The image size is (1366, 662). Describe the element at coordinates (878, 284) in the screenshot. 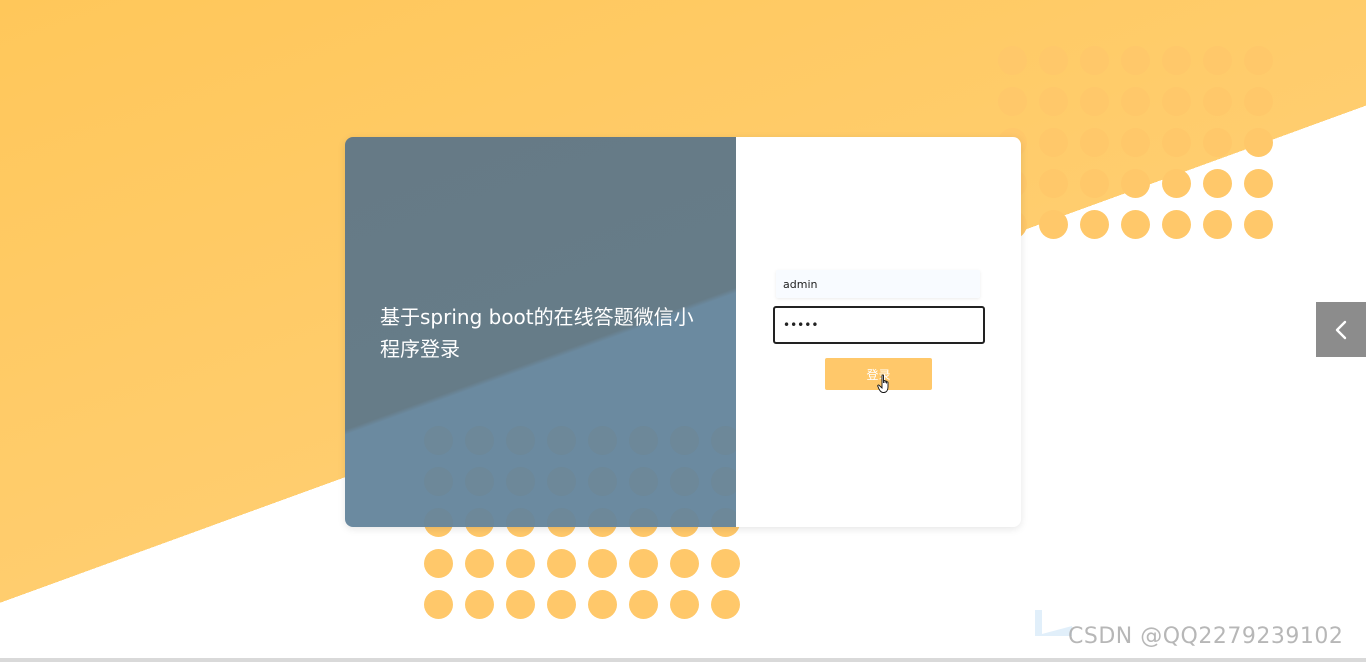

I see `username-input` at that location.